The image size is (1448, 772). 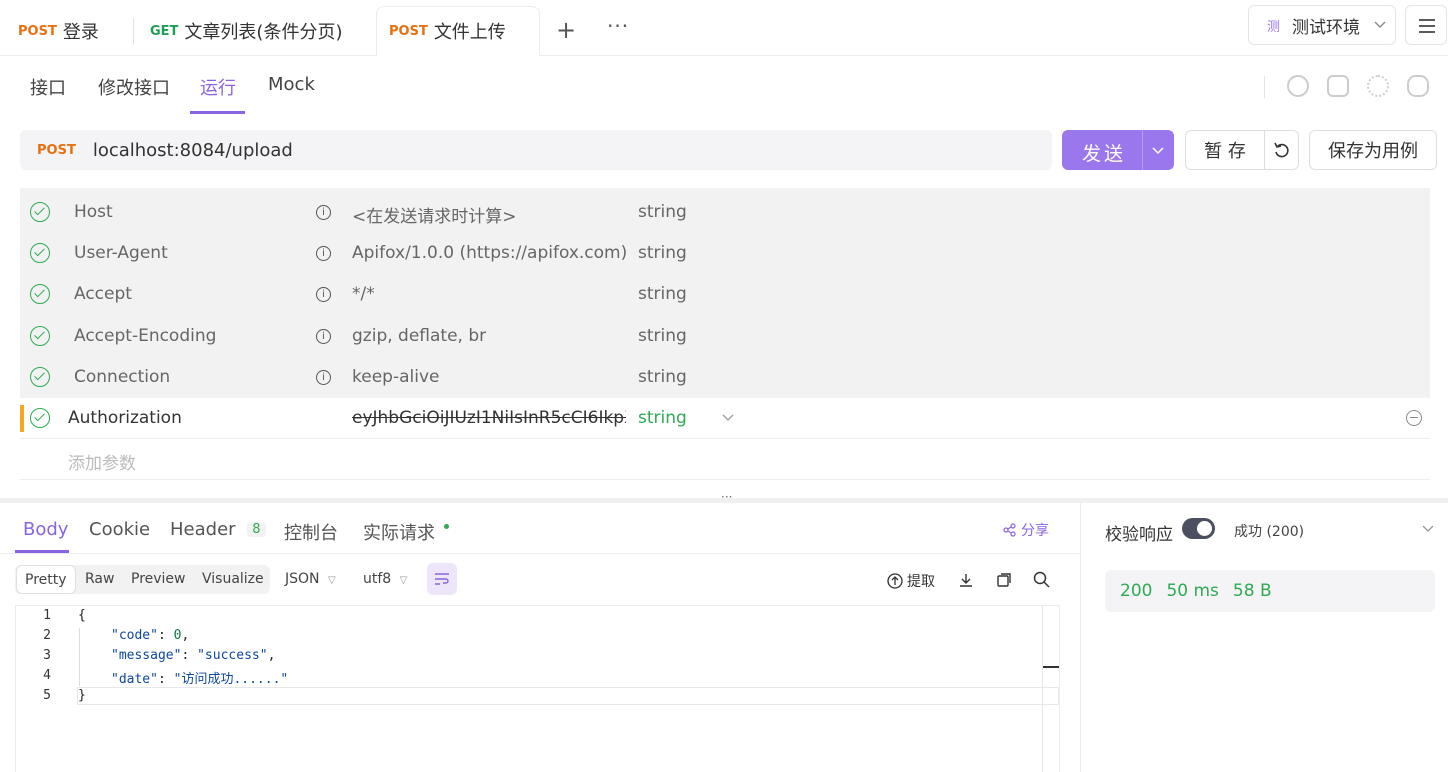 I want to click on menu-button, so click(x=1426, y=25).